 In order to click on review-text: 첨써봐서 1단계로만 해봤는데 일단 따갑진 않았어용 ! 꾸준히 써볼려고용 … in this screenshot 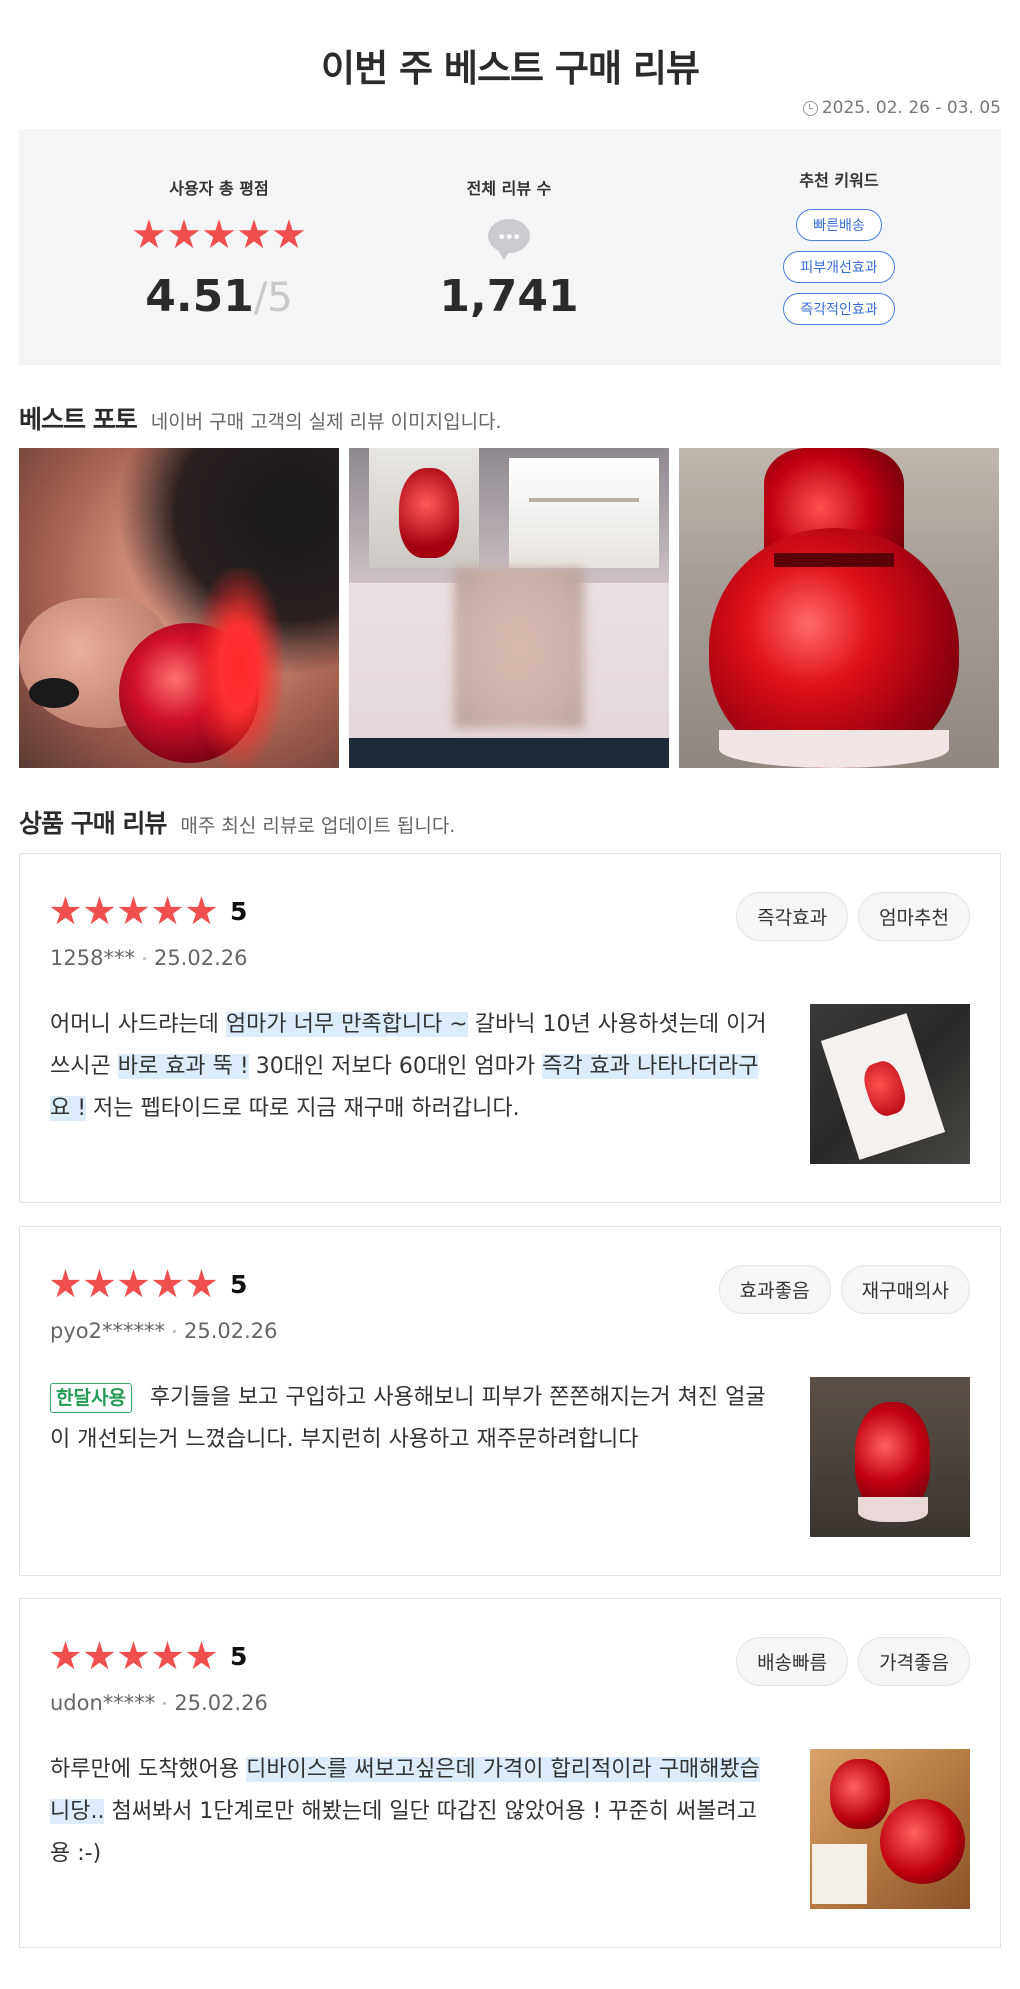, I will do `click(403, 1832)`.